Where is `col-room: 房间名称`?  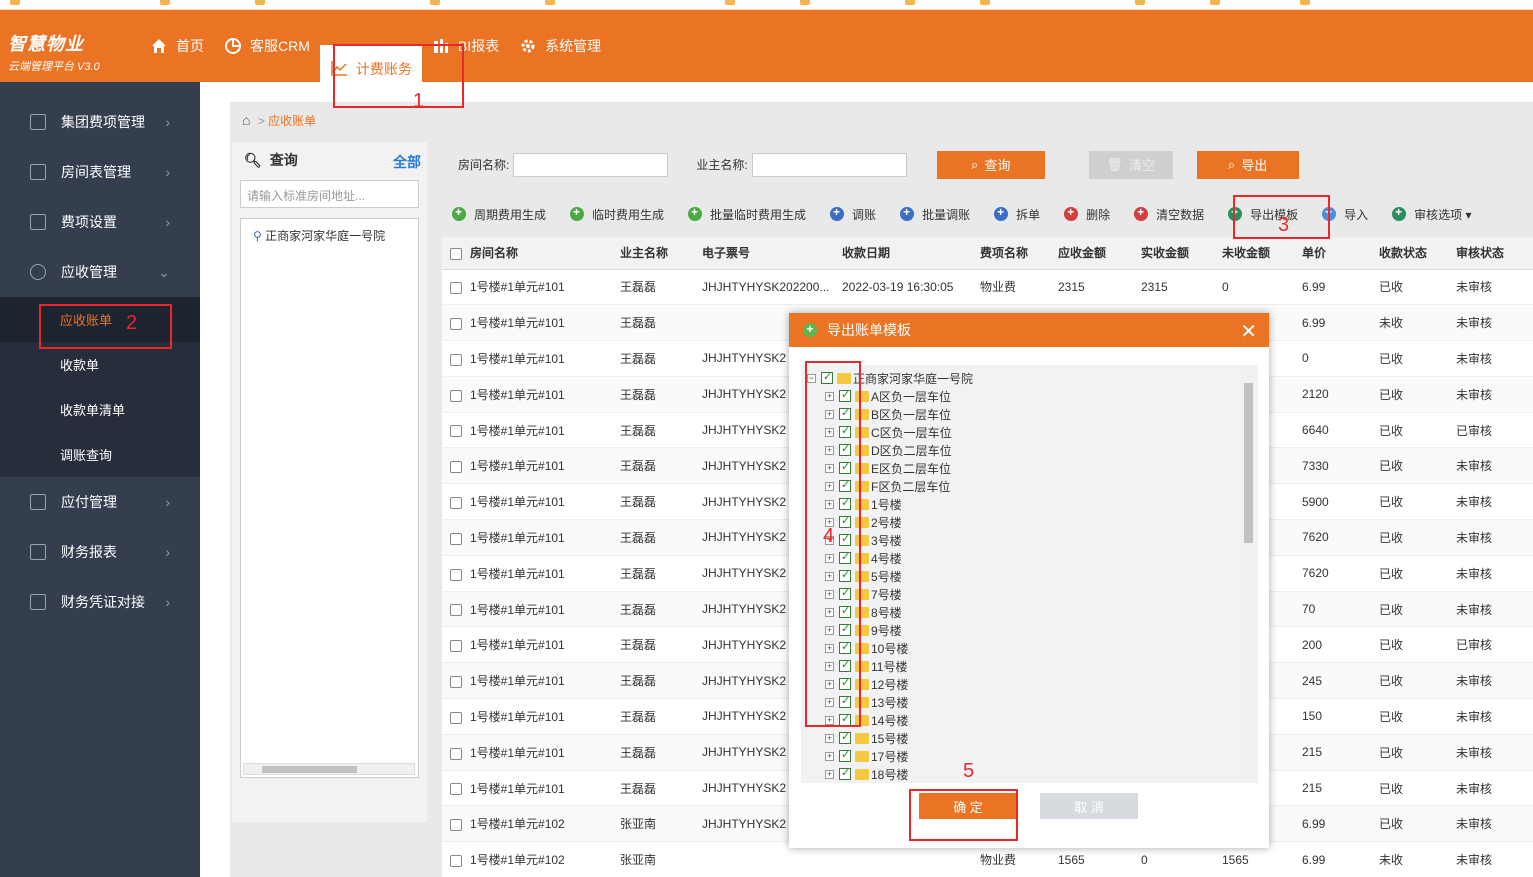
col-room: 房间名称 is located at coordinates (527, 253).